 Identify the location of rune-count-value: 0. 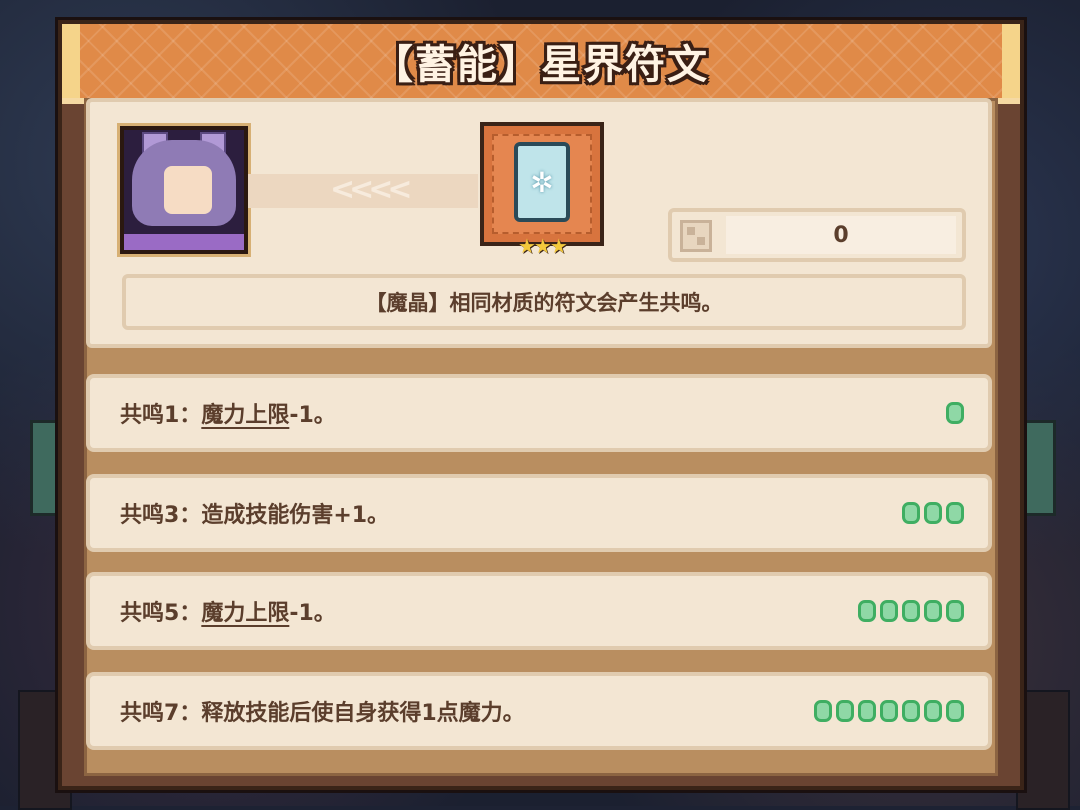
(841, 235).